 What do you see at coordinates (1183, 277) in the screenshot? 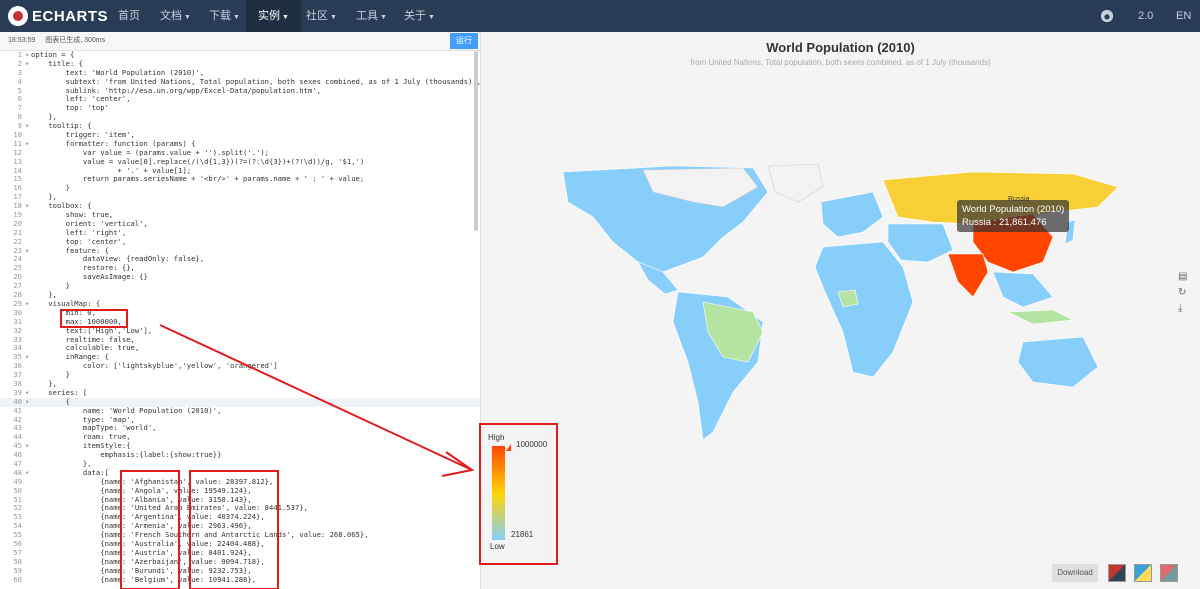
I see `data-view-icon: ▤` at bounding box center [1183, 277].